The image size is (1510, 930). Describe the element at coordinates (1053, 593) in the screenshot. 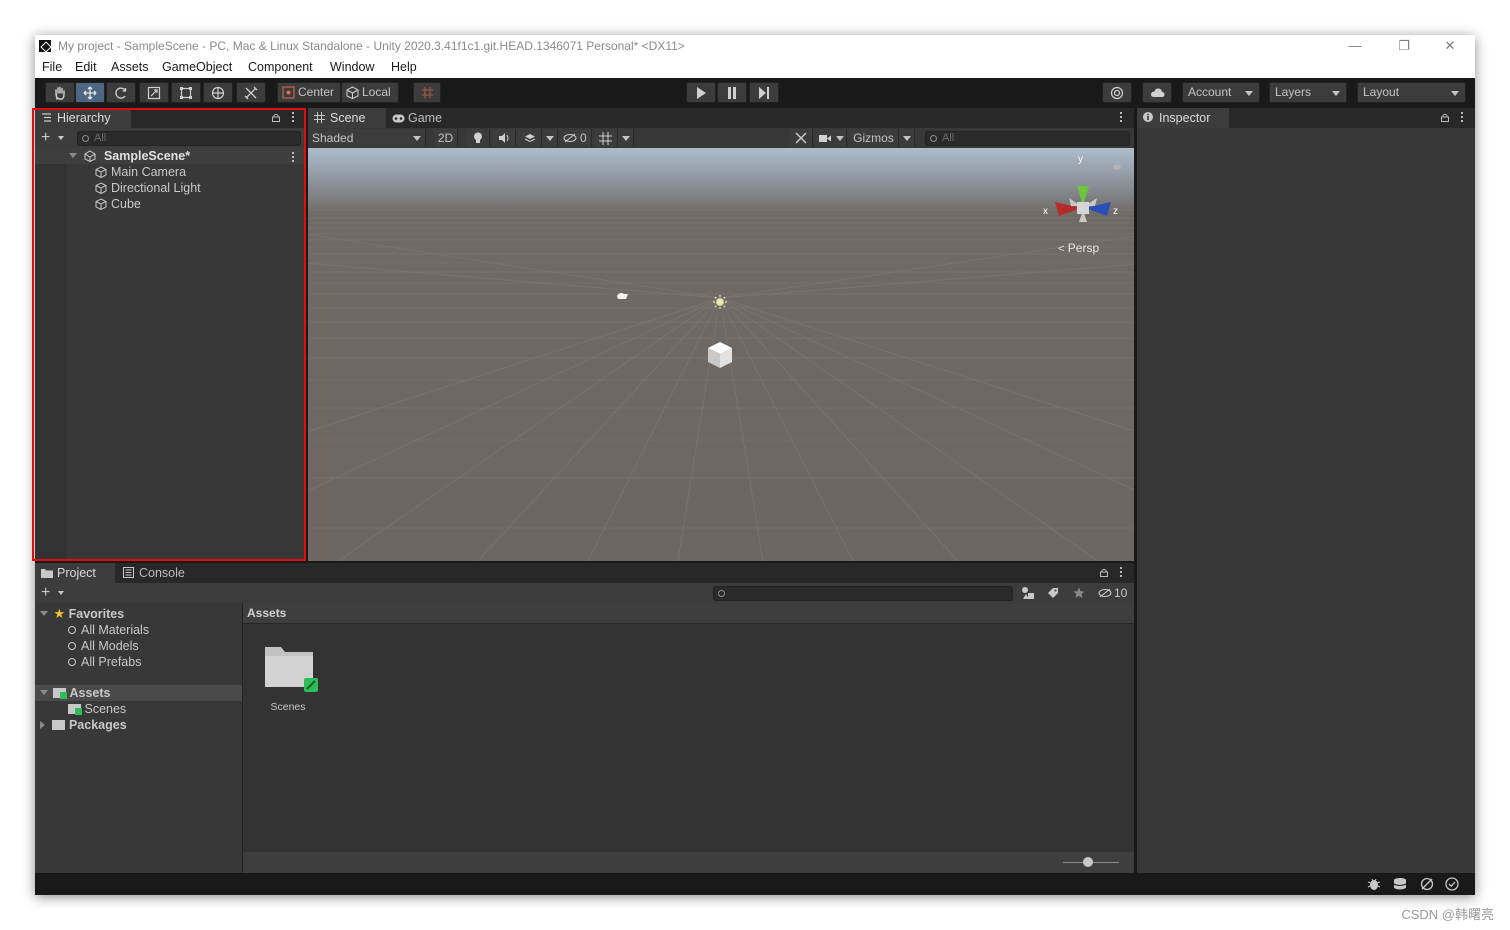

I see `label-tag-icon` at that location.